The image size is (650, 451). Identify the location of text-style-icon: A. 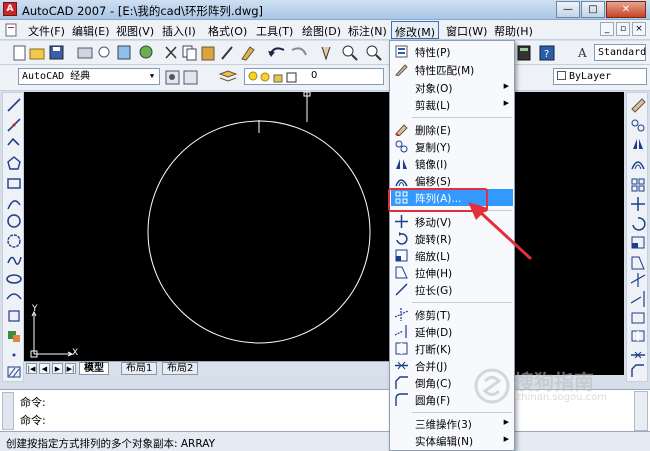
(583, 52).